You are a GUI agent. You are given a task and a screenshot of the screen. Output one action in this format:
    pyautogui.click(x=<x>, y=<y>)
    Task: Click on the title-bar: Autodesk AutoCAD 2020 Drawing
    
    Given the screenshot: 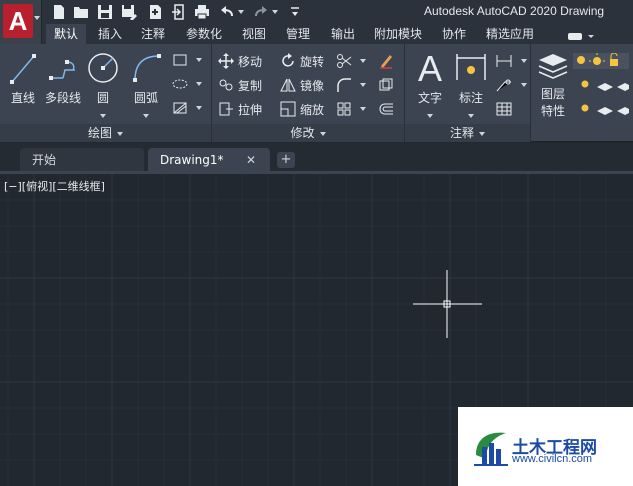 What is the action you would take?
    pyautogui.click(x=316, y=12)
    